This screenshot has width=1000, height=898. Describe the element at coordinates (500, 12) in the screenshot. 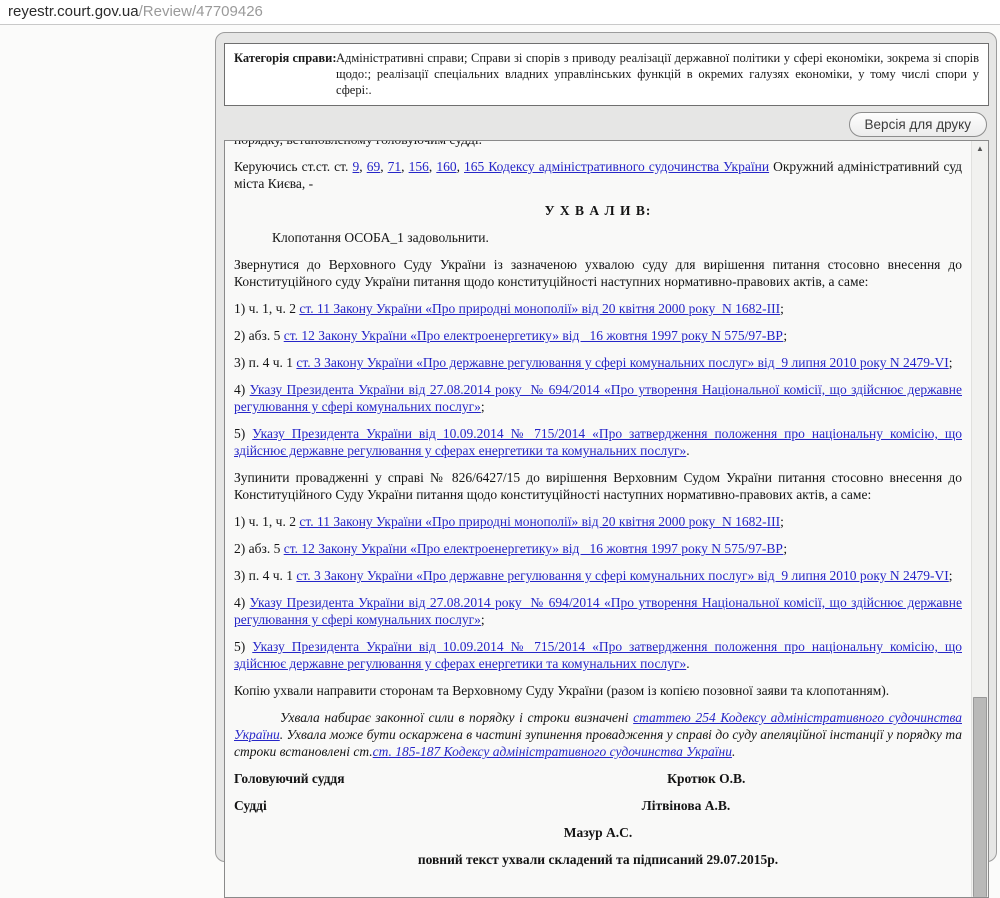

I see `url-bar: reyestr.court.gov.ua/Review/47709426` at that location.